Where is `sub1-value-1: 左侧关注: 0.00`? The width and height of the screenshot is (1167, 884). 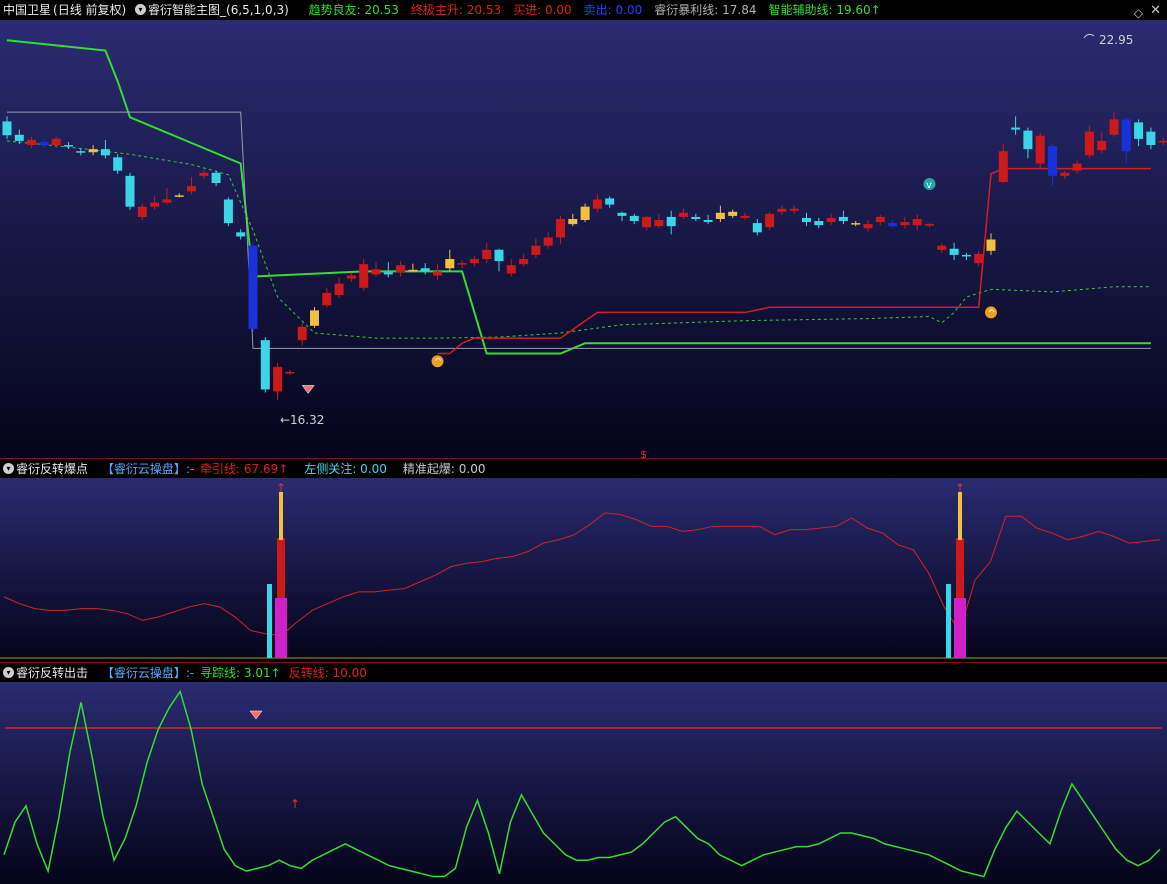
sub1-value-1: 左侧关注: 0.00 is located at coordinates (345, 469).